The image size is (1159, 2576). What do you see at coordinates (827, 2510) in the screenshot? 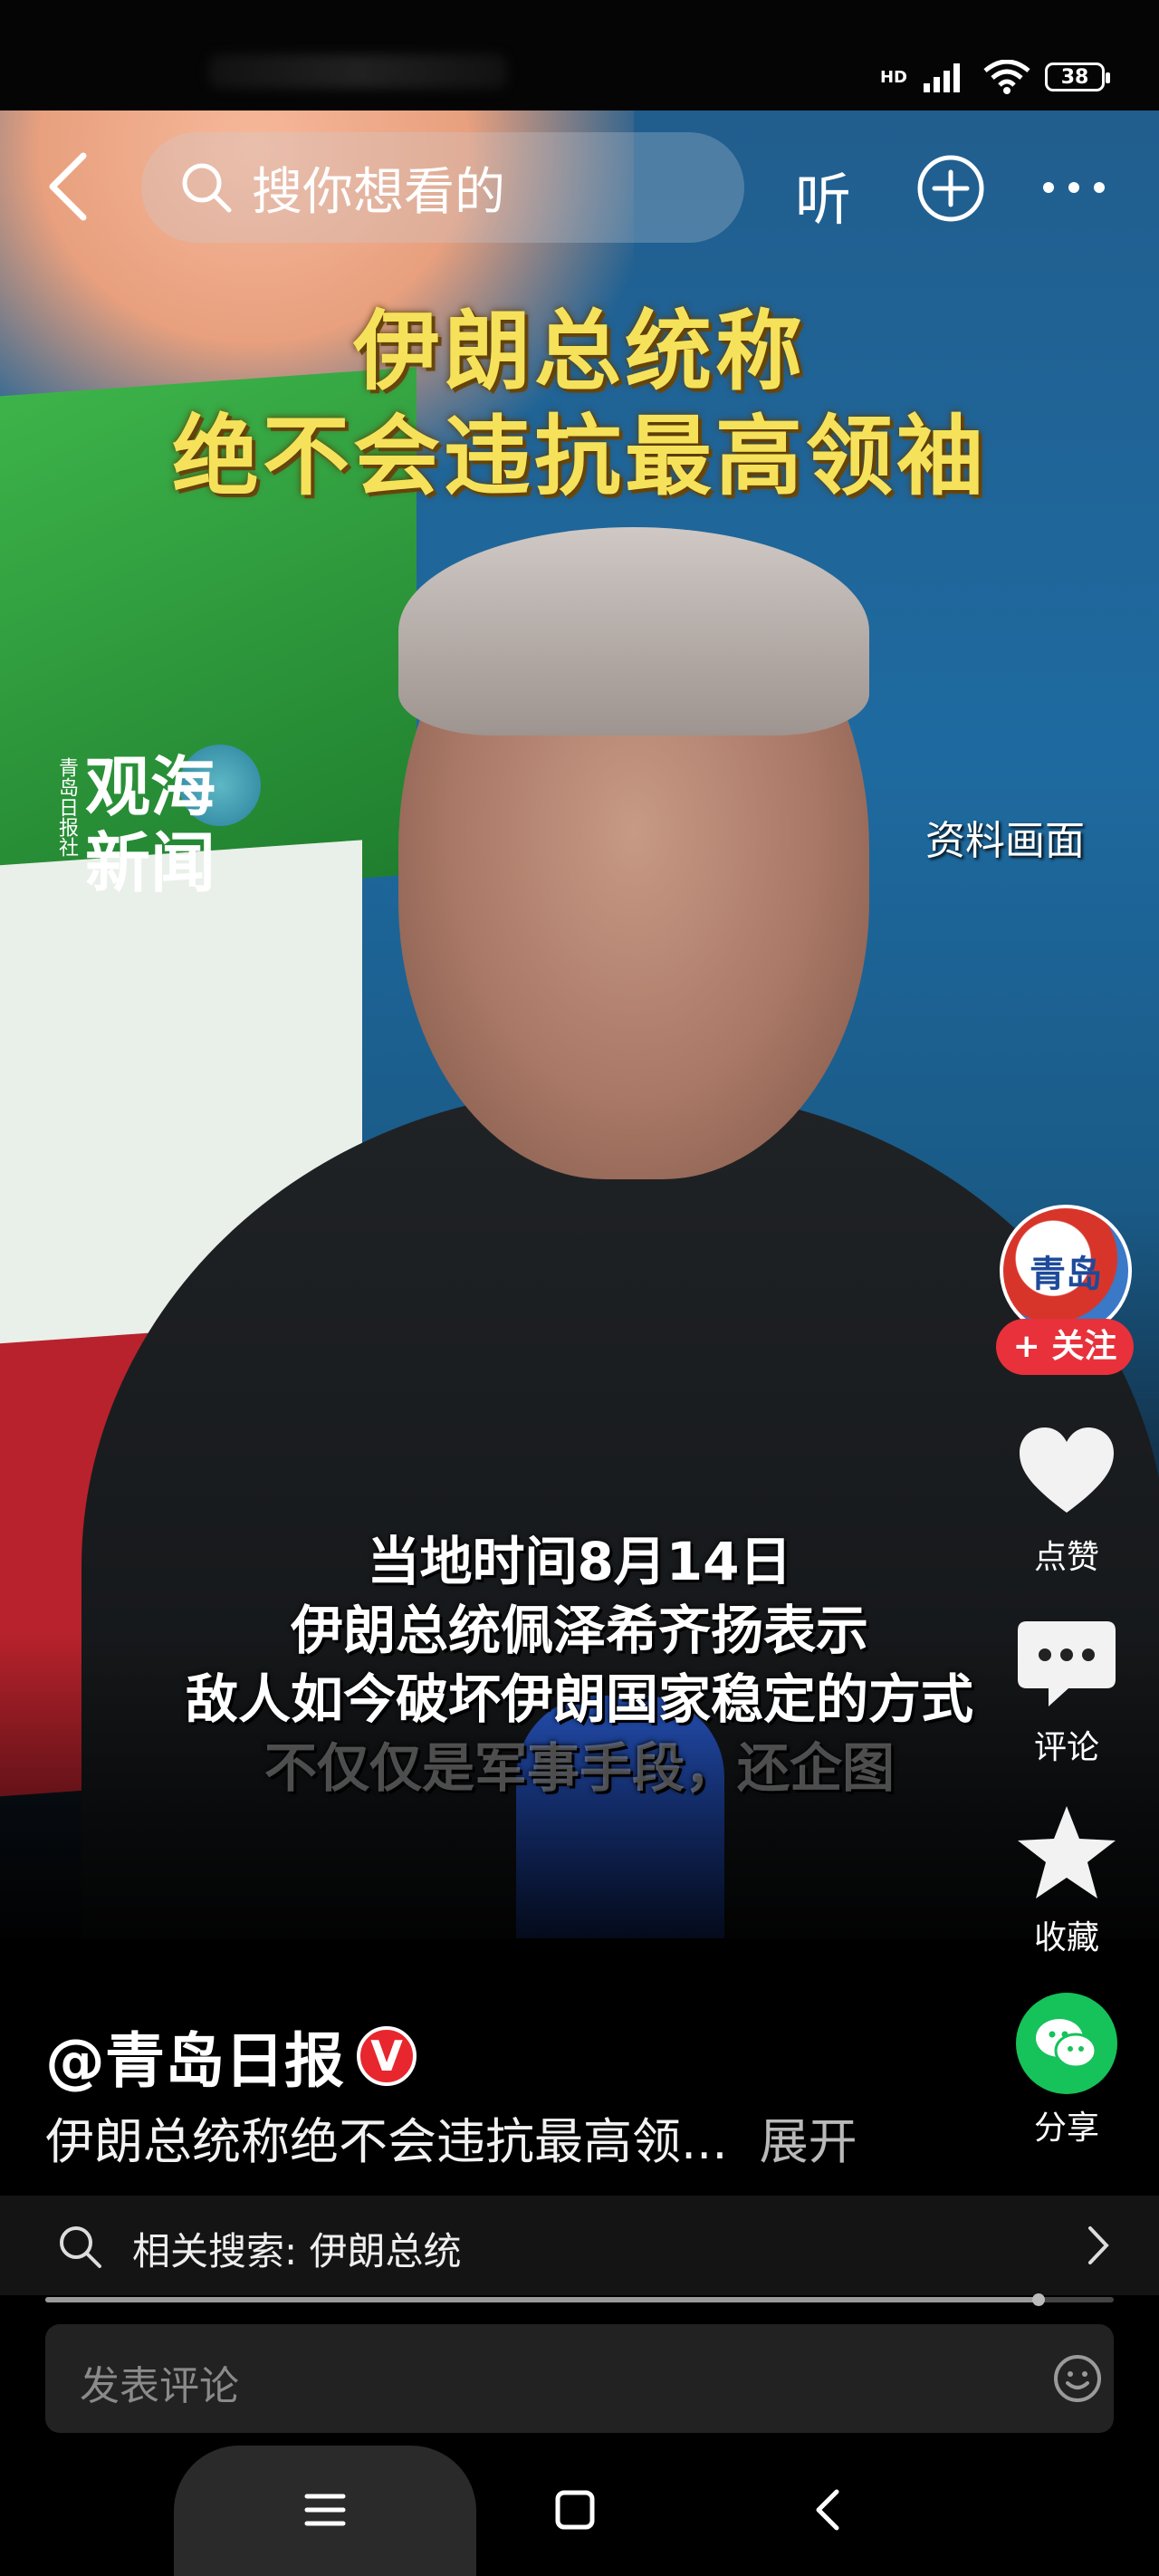
I see `nav-back-icon` at bounding box center [827, 2510].